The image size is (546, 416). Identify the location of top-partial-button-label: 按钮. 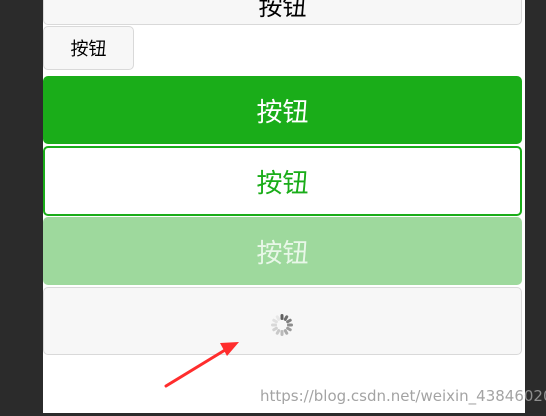
(282, 10).